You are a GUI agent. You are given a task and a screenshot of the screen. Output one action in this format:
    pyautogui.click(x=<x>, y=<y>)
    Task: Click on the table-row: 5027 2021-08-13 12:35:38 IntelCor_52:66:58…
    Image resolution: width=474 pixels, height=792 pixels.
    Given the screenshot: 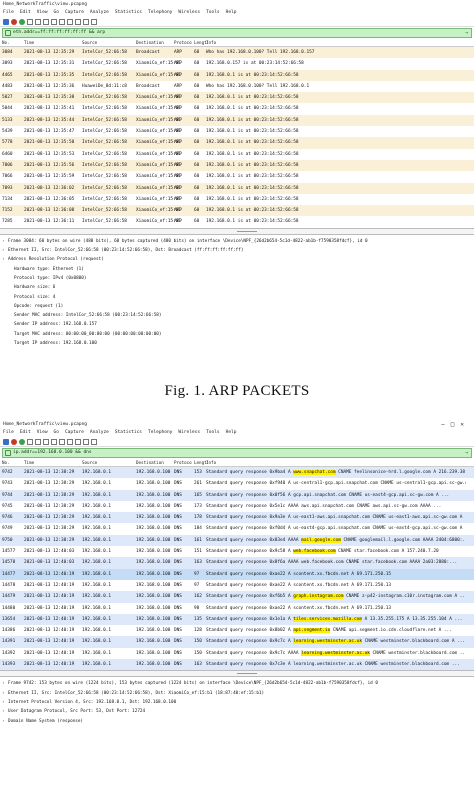 What is the action you would take?
    pyautogui.click(x=237, y=98)
    